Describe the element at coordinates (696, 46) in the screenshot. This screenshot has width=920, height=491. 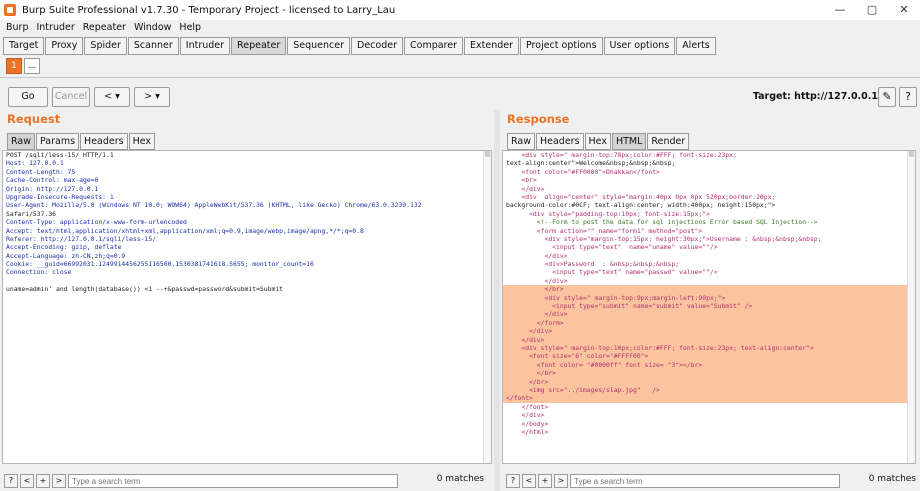
I see `tab-alerts: Alerts` at that location.